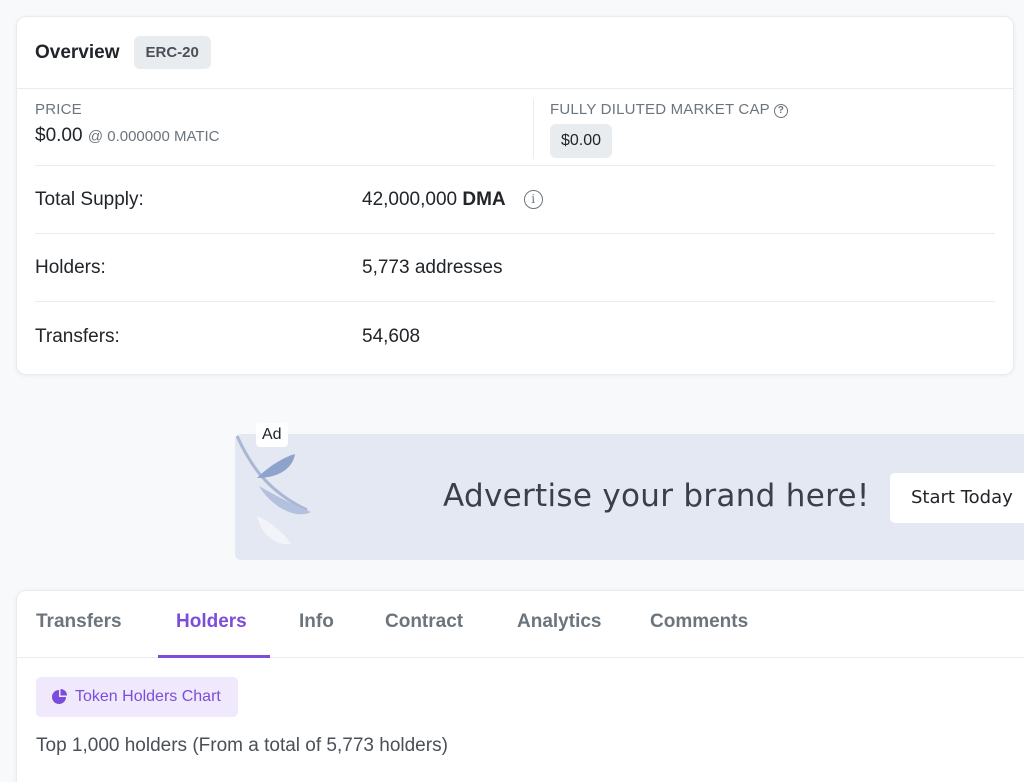 The width and height of the screenshot is (1024, 782). Describe the element at coordinates (391, 336) in the screenshot. I see `transfers-value: 54,608` at that location.